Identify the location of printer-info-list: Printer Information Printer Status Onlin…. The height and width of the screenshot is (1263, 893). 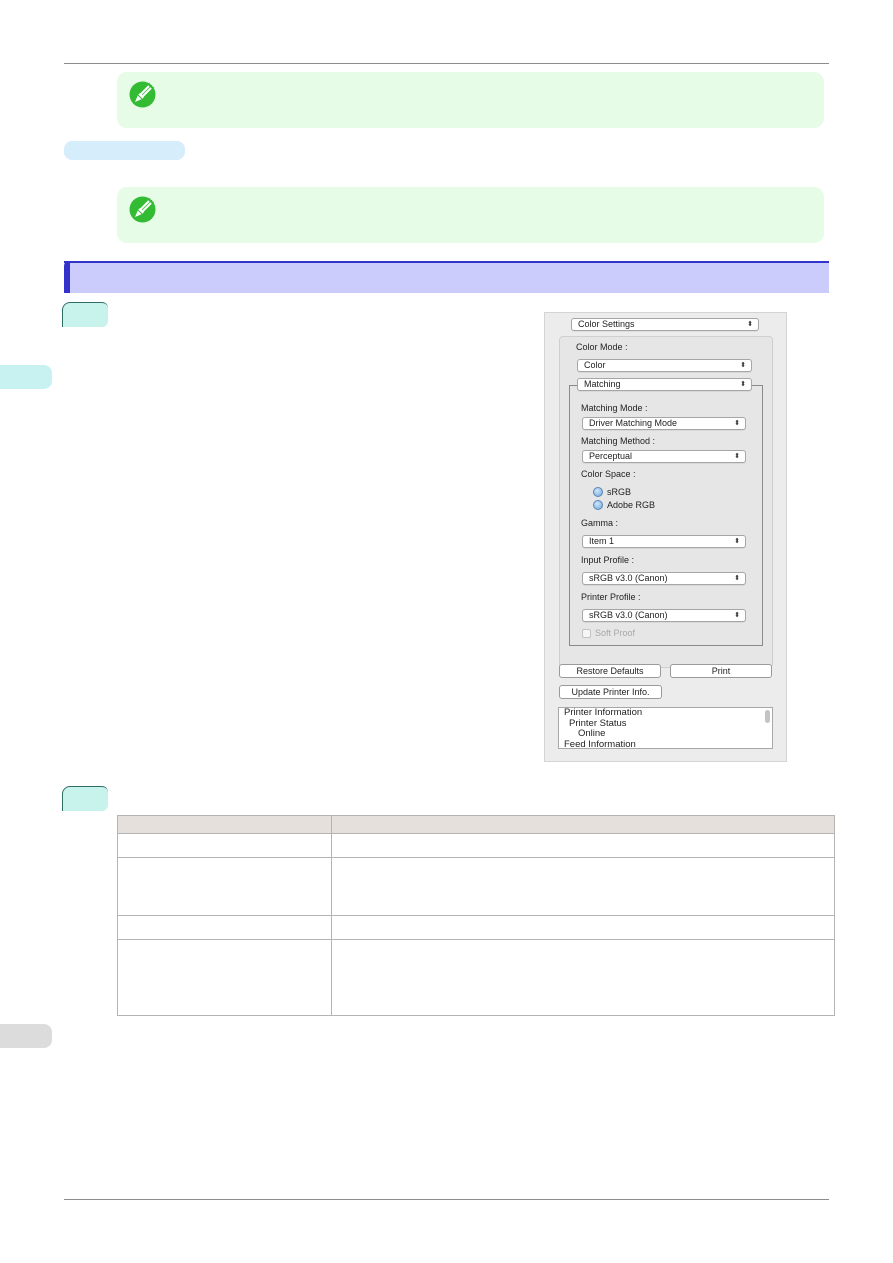
(665, 728).